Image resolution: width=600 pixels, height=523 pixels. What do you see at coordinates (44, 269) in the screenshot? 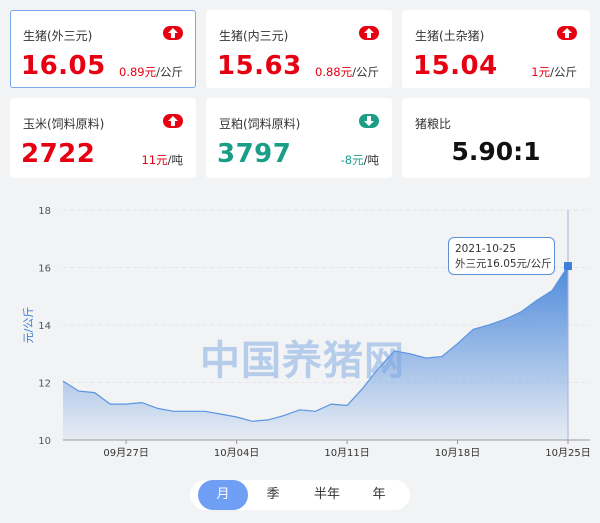
I see `y-tick-label: 16` at bounding box center [44, 269].